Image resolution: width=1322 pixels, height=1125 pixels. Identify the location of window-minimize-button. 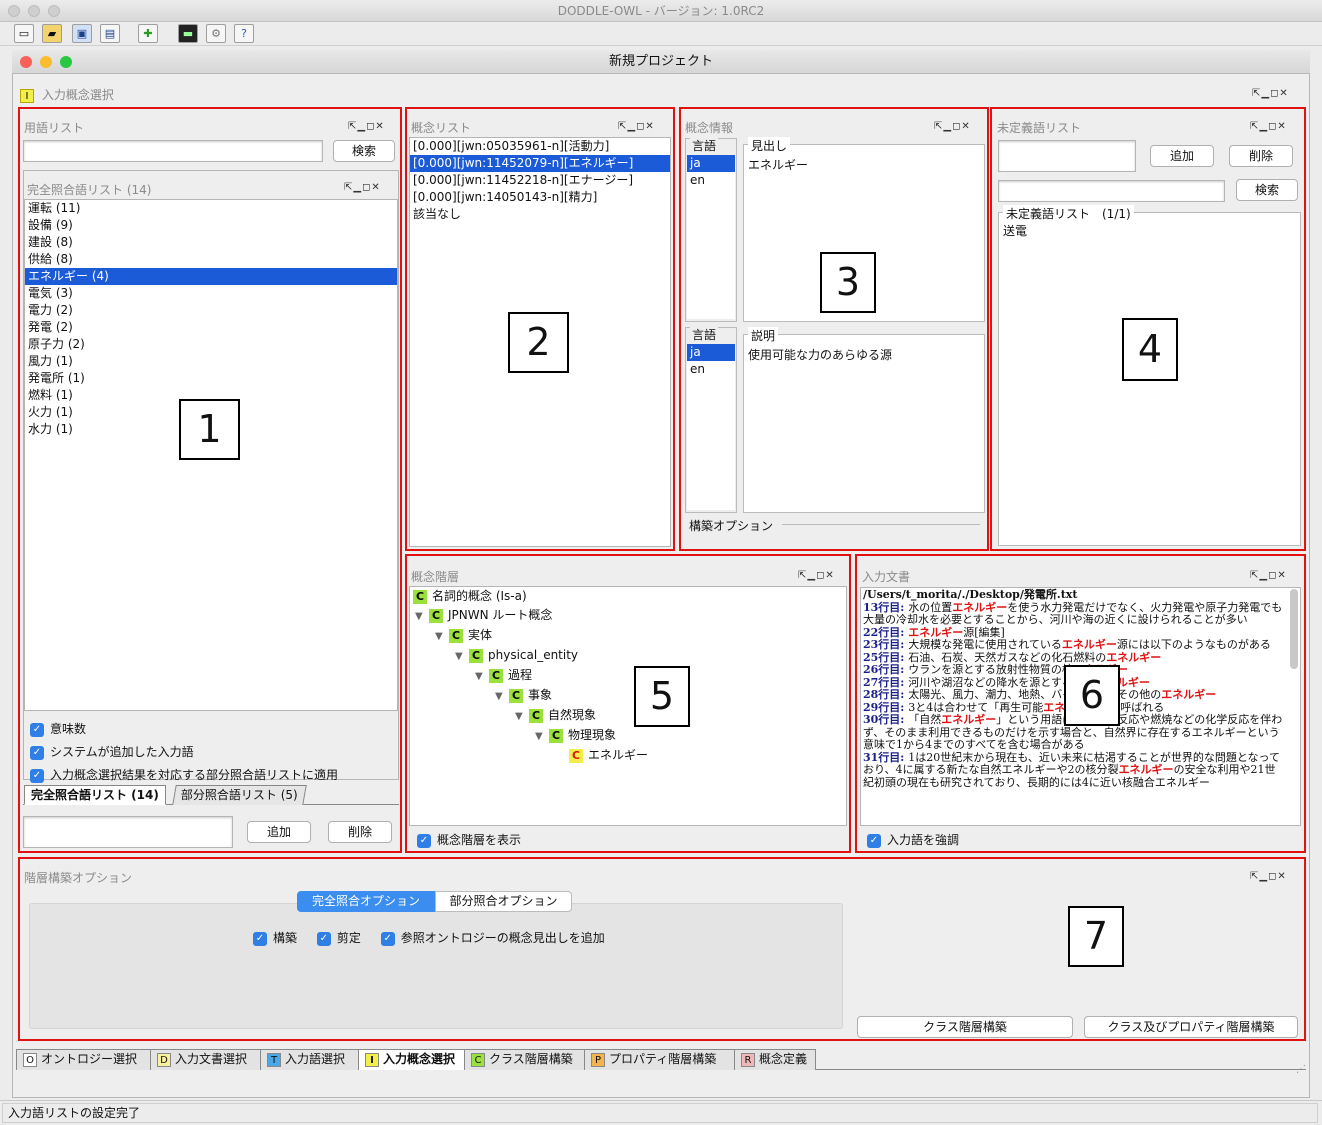
(46, 62).